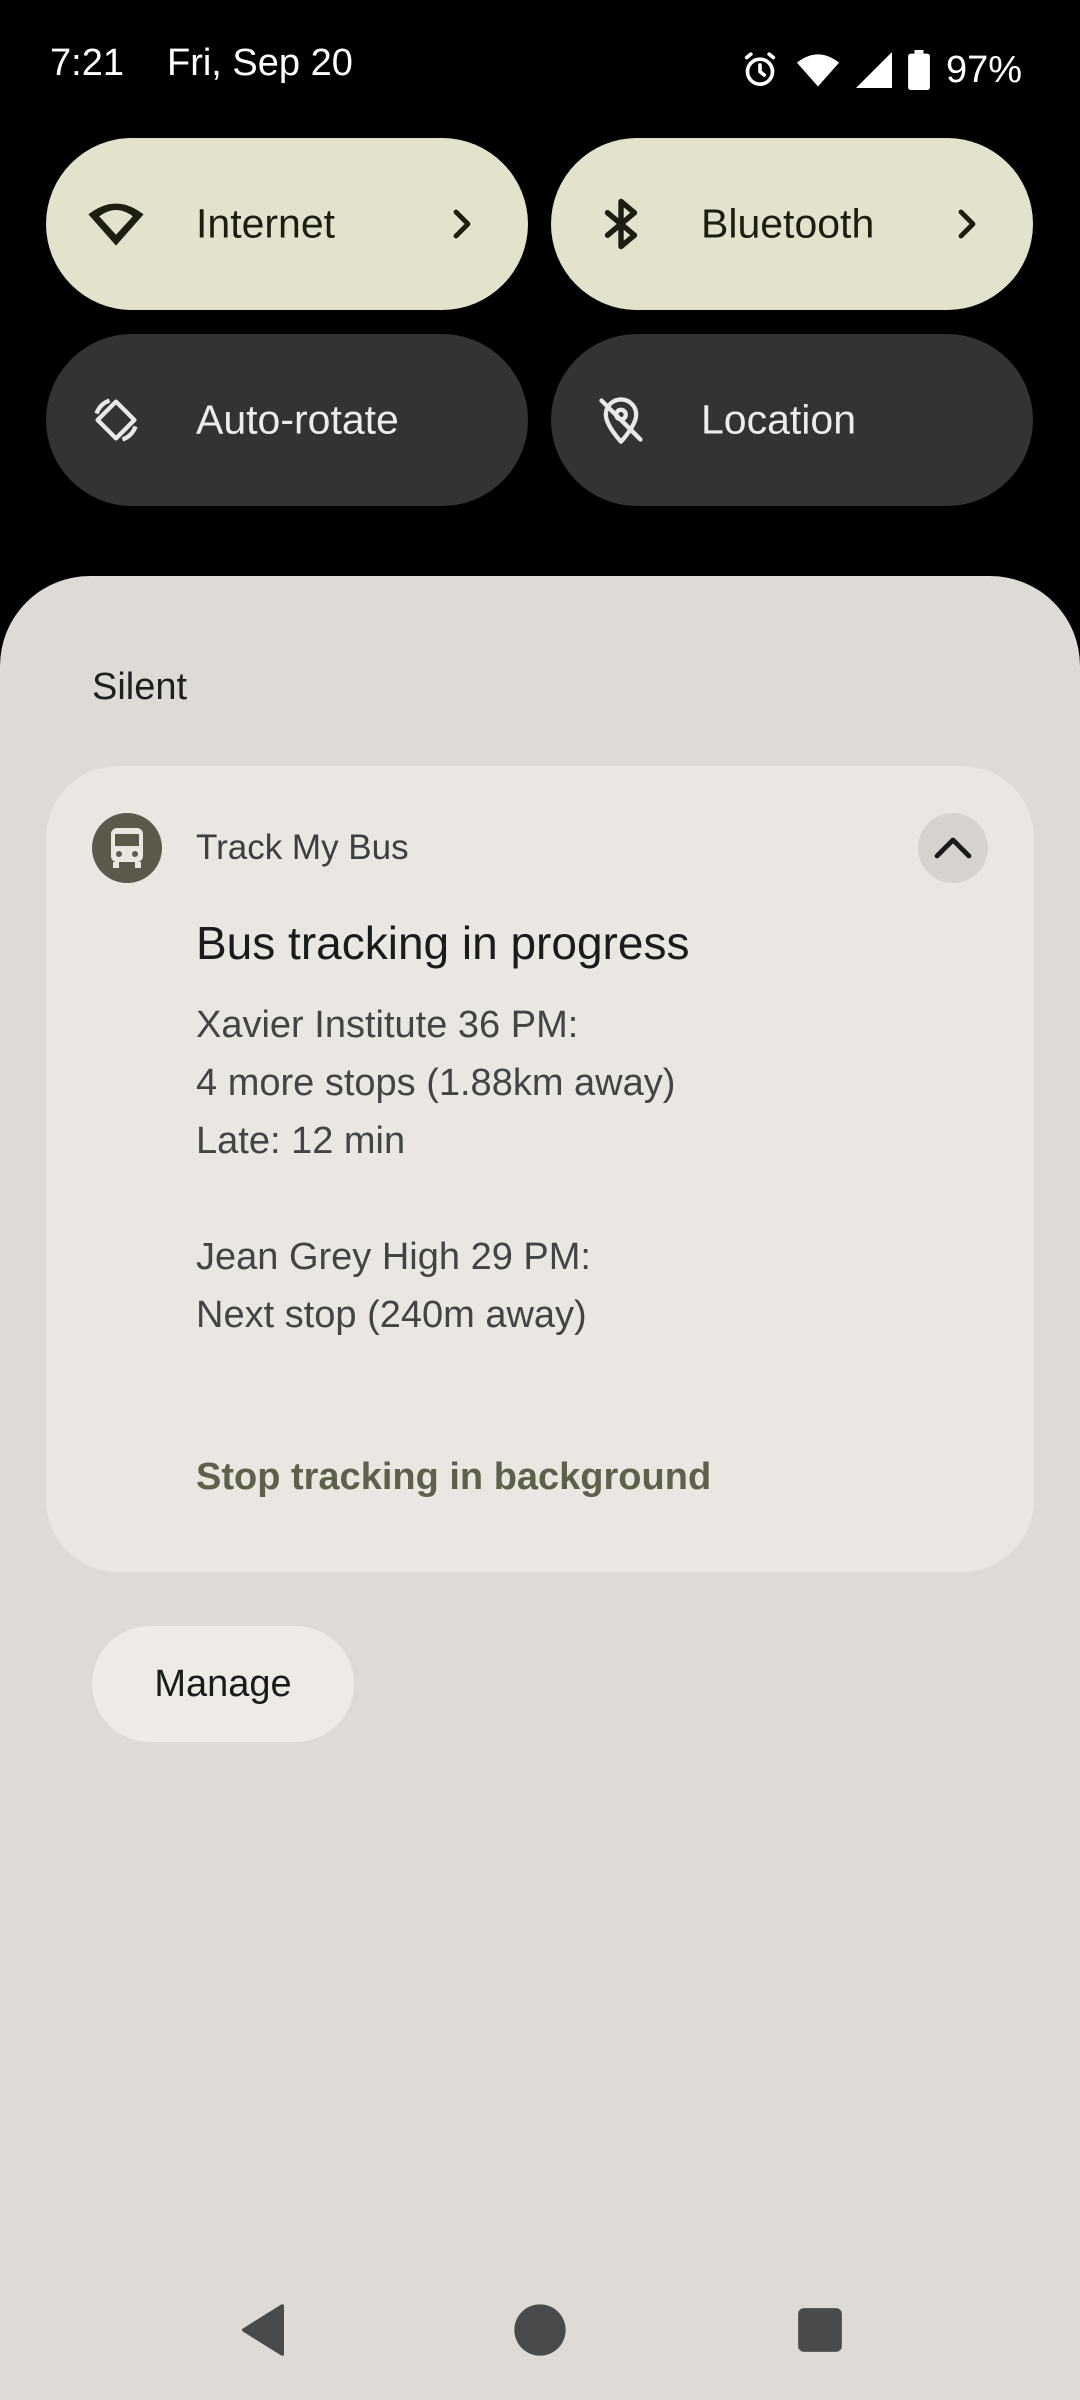 This screenshot has height=2400, width=1080. I want to click on quick-tile-location: Location, so click(792, 420).